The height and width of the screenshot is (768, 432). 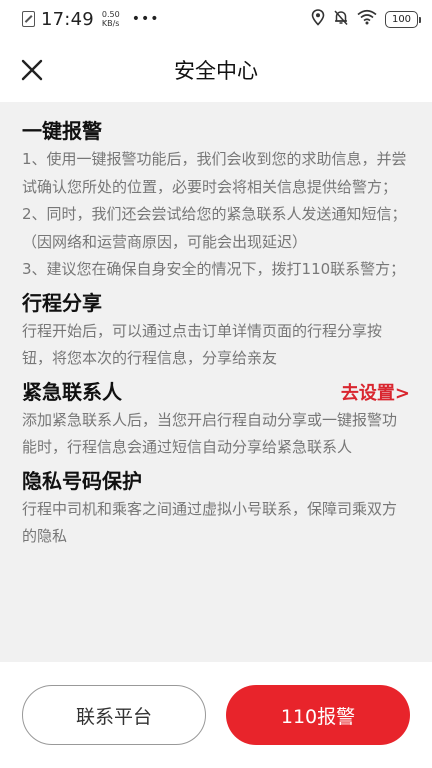 I want to click on section-paragraph: 行程中司机和乘客之间通过虚拟小号联系，保障司乘双方的隐私, so click(x=210, y=522).